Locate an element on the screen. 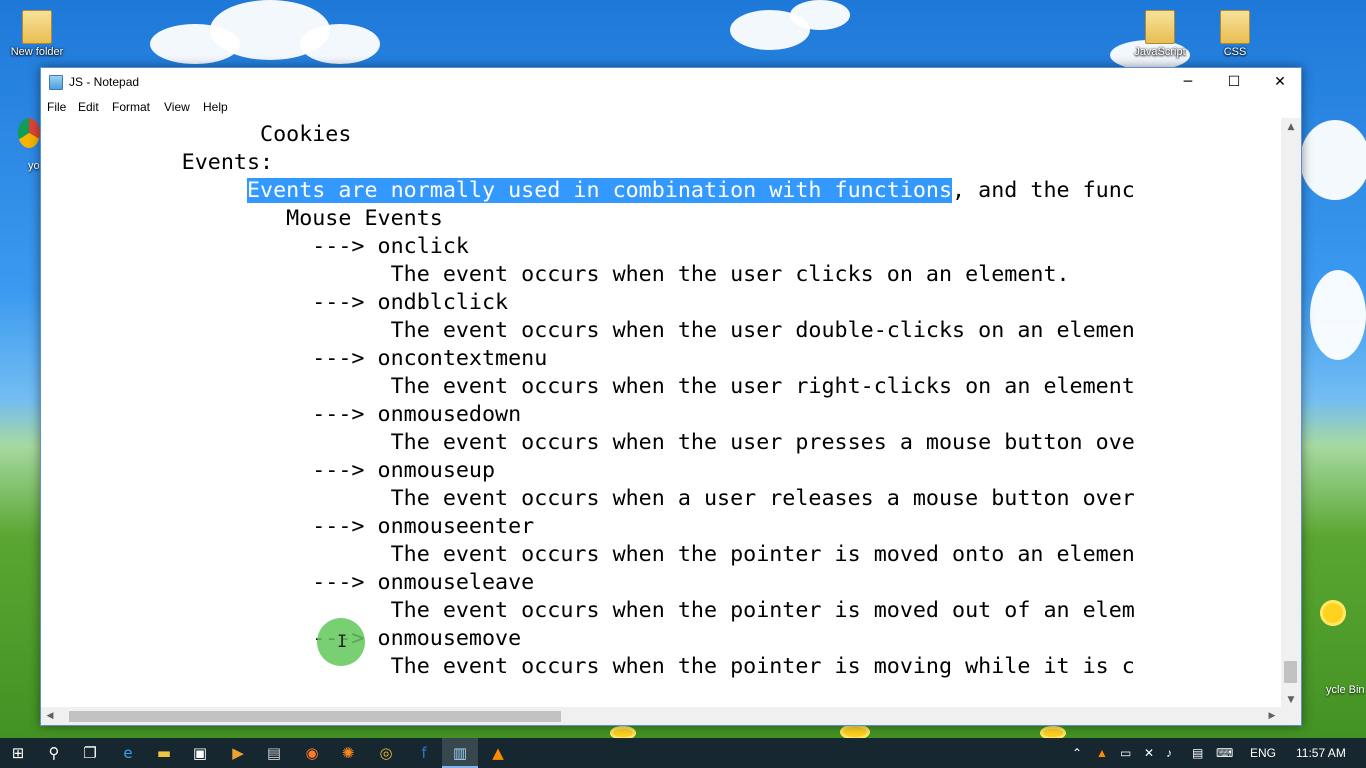 The width and height of the screenshot is (1366, 768). language-indicator: ENG is located at coordinates (1263, 753).